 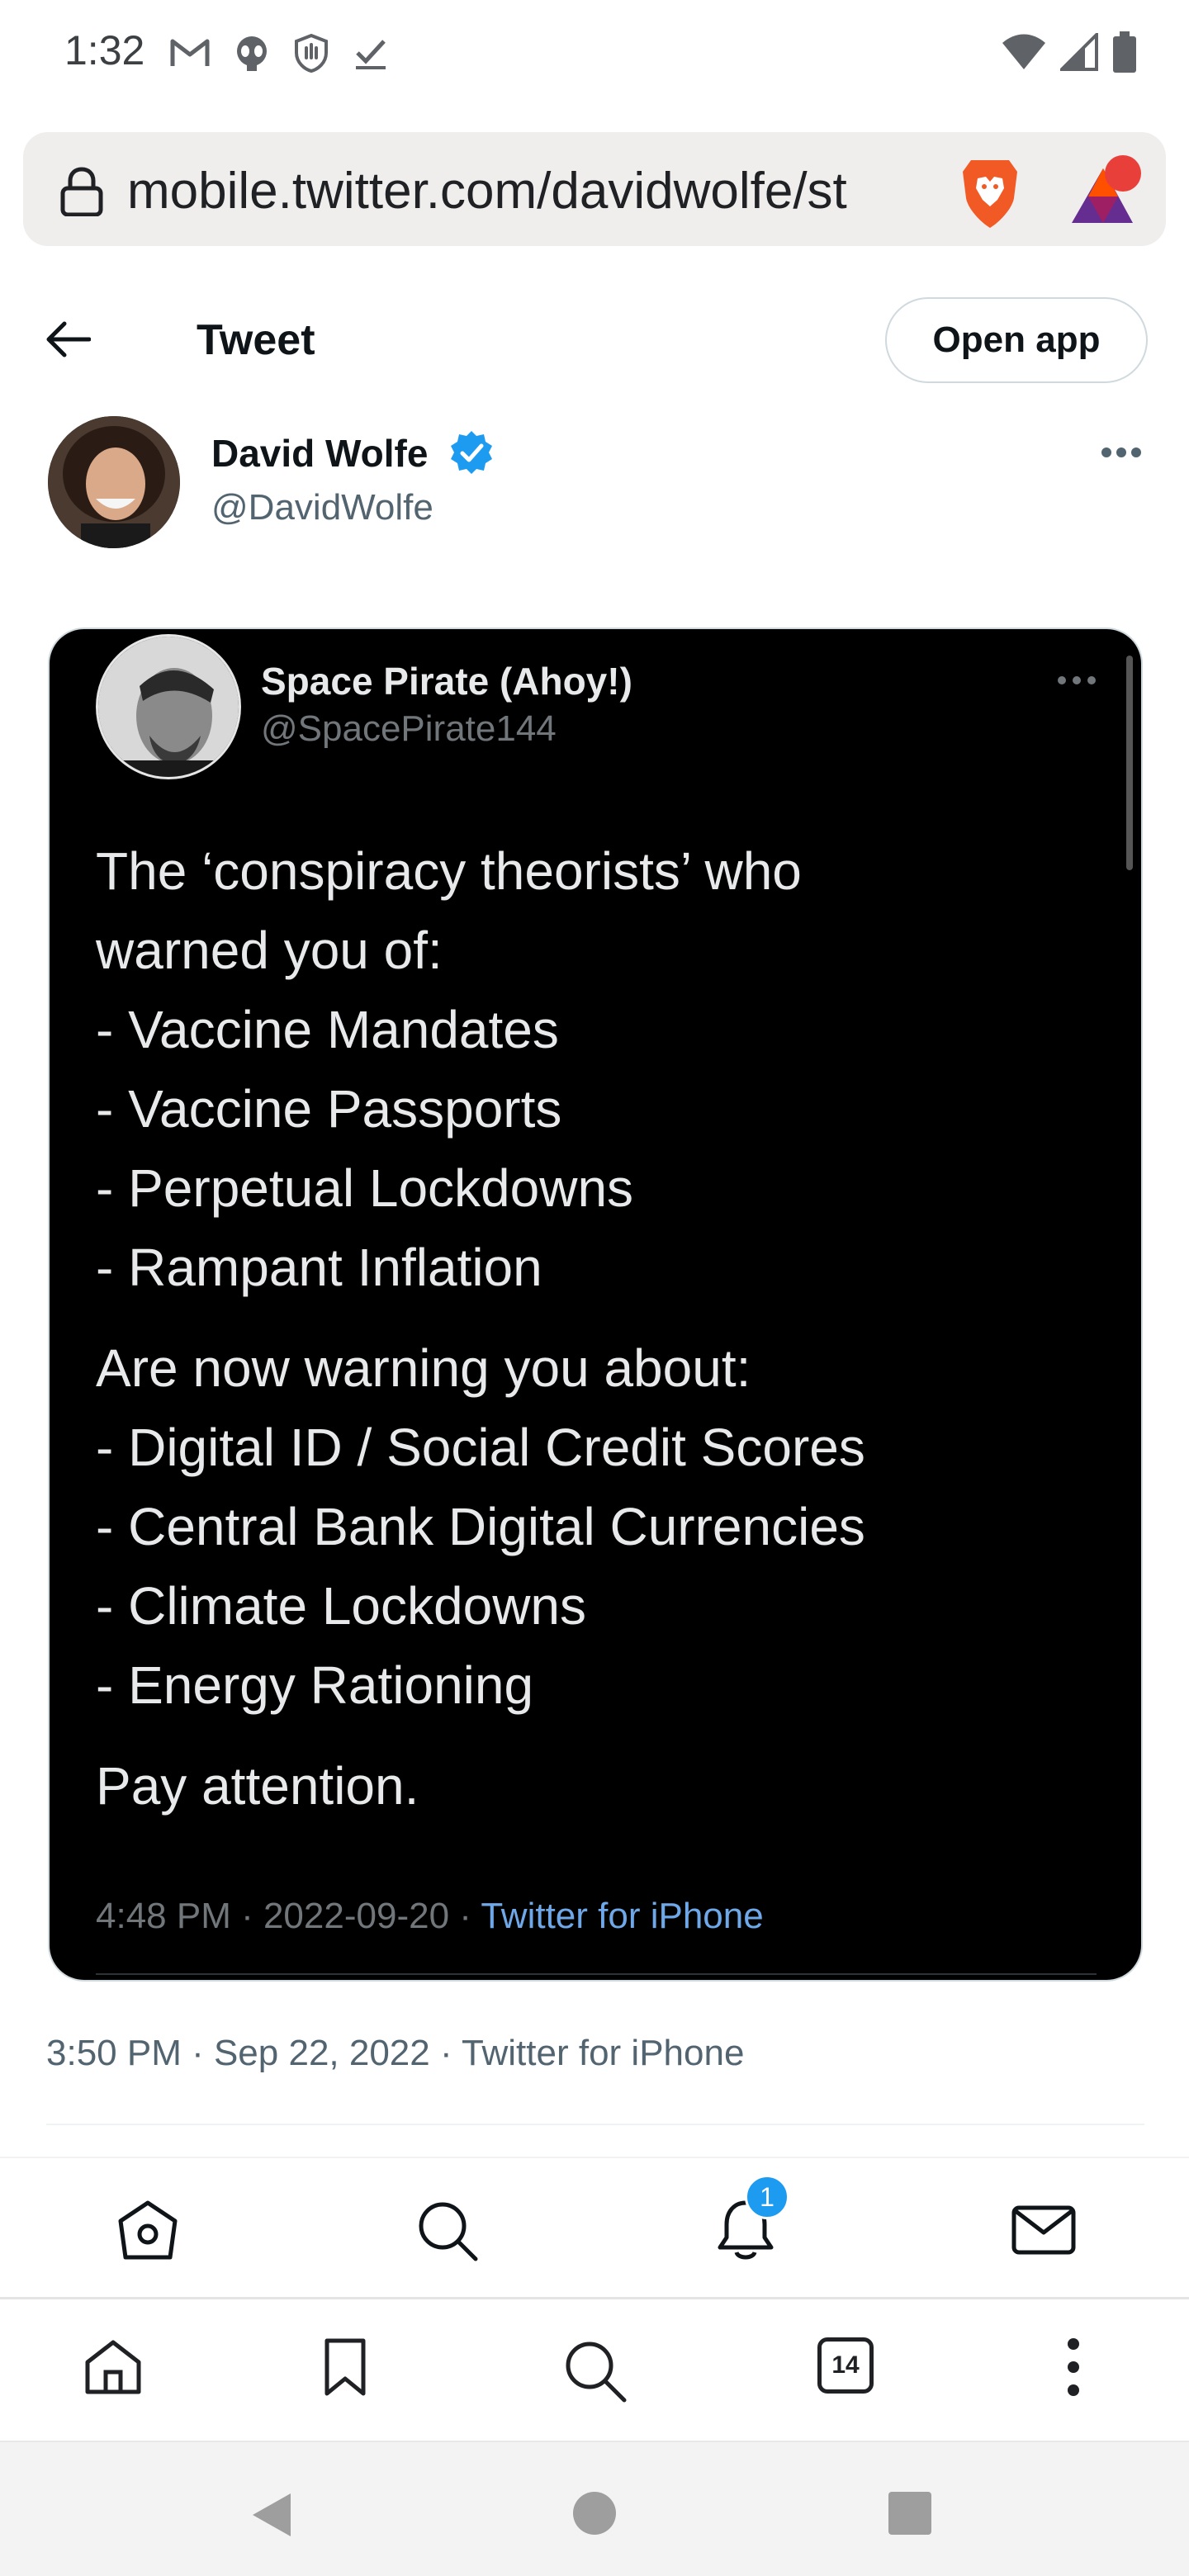 I want to click on tab-switcher-button: 14, so click(x=845, y=2365).